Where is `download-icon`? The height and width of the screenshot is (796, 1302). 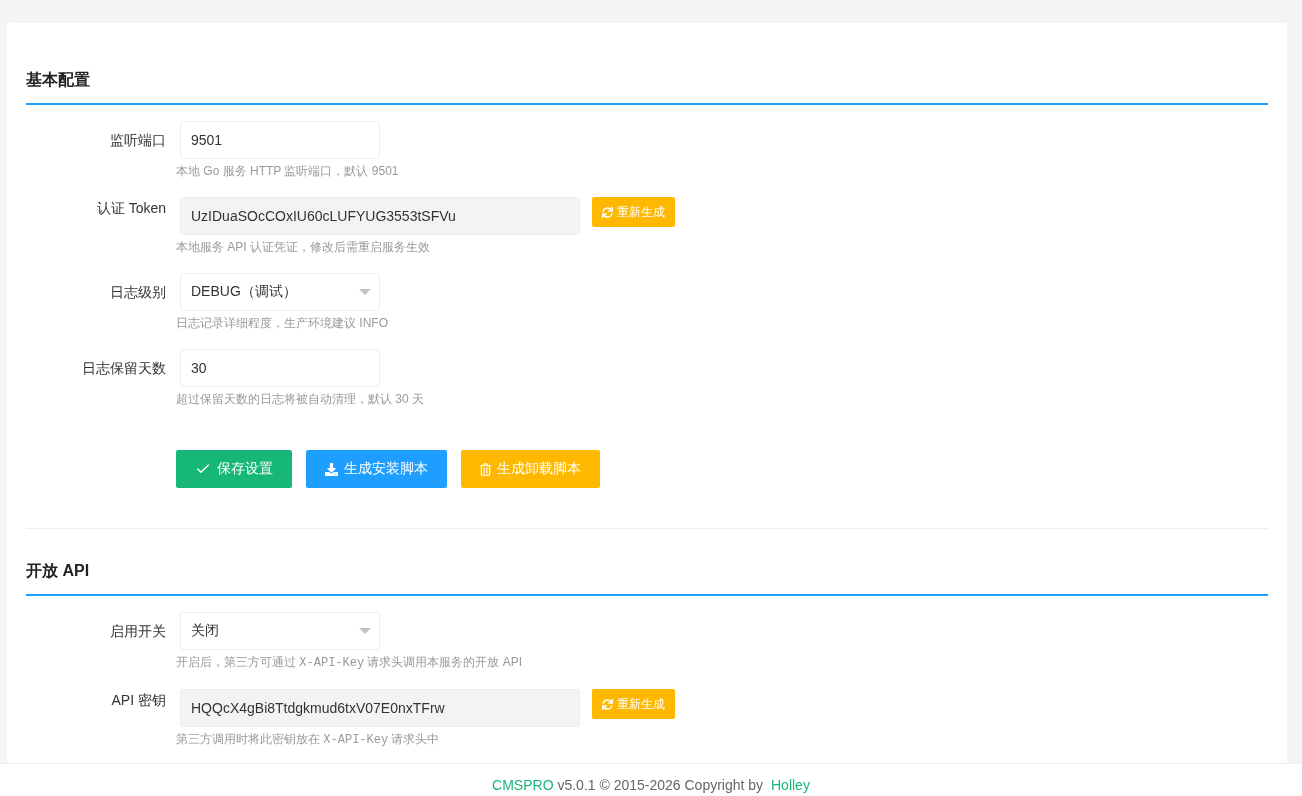 download-icon is located at coordinates (331, 469).